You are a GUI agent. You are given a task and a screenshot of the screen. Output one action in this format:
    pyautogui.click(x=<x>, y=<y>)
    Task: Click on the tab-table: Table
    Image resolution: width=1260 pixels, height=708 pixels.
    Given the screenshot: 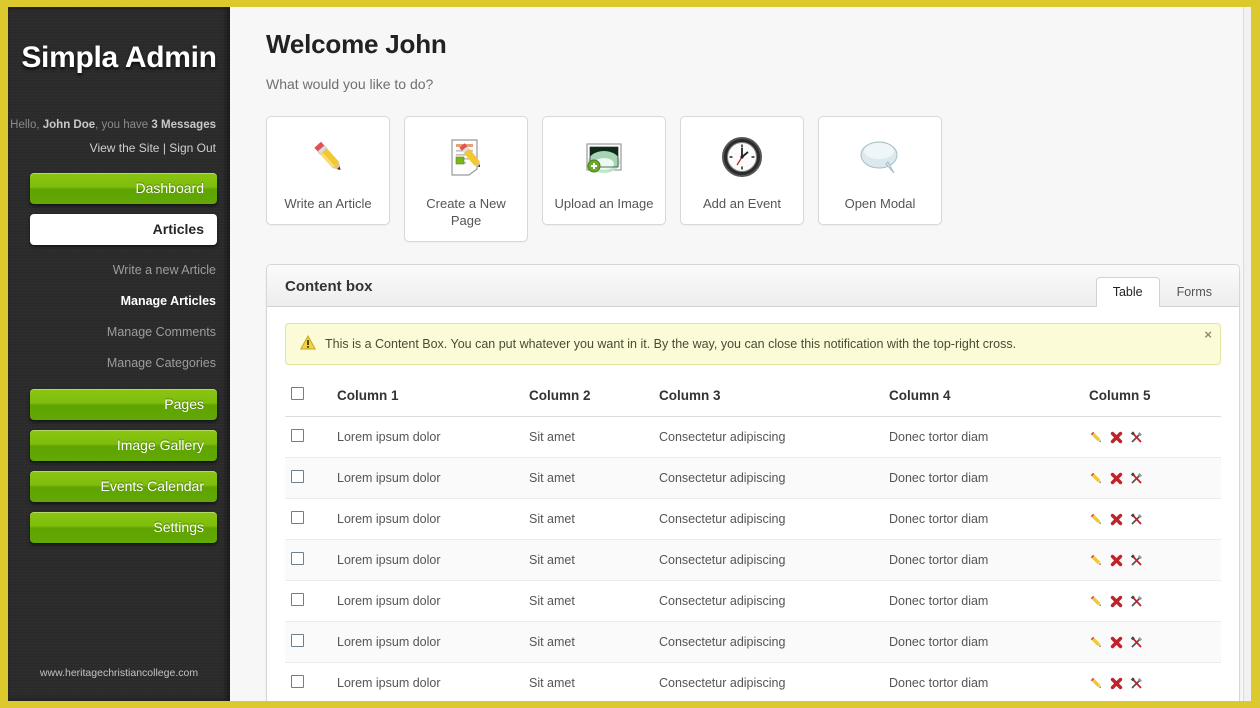 What is the action you would take?
    pyautogui.click(x=1127, y=292)
    